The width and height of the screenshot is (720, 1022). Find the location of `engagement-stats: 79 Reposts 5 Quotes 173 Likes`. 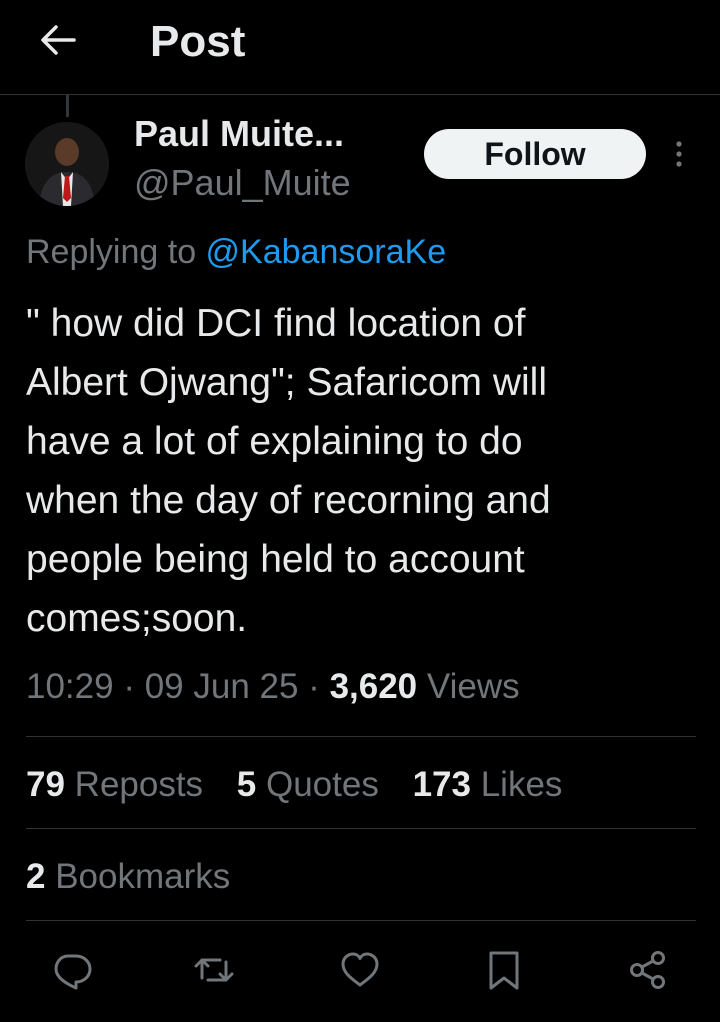

engagement-stats: 79 Reposts 5 Quotes 173 Likes is located at coordinates (306, 785).